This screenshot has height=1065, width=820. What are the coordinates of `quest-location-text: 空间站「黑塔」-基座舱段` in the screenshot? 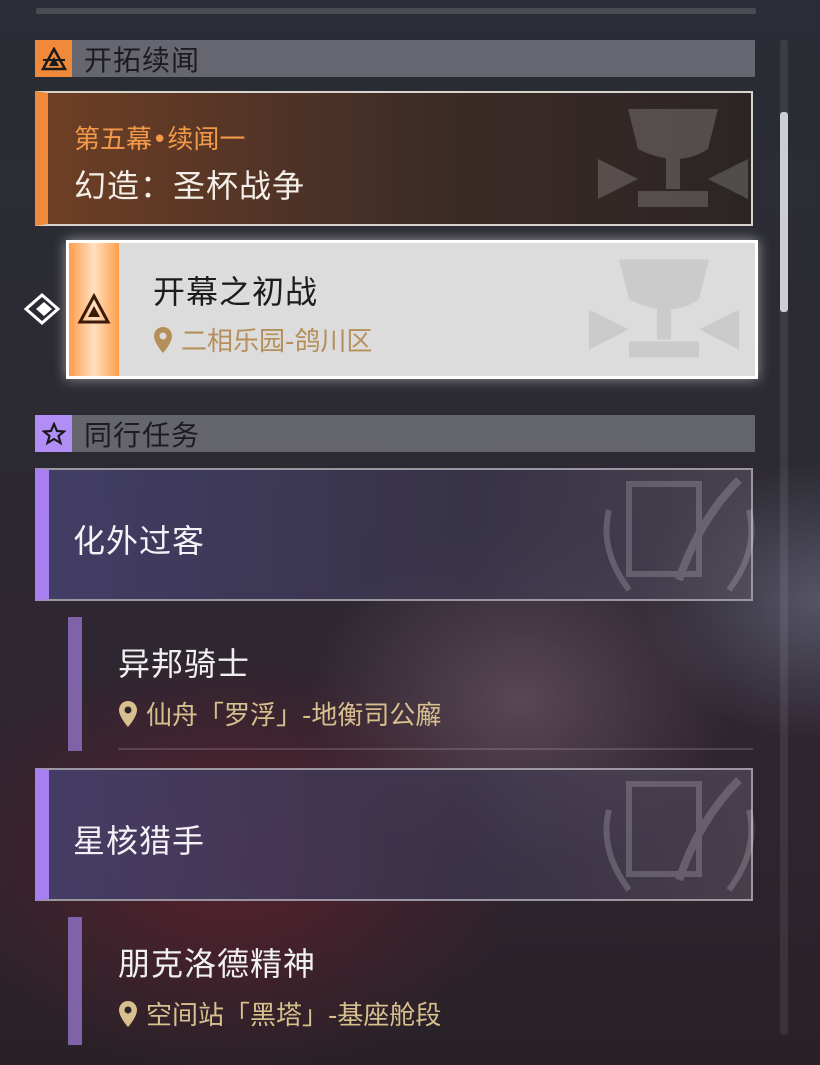 It's located at (294, 1016).